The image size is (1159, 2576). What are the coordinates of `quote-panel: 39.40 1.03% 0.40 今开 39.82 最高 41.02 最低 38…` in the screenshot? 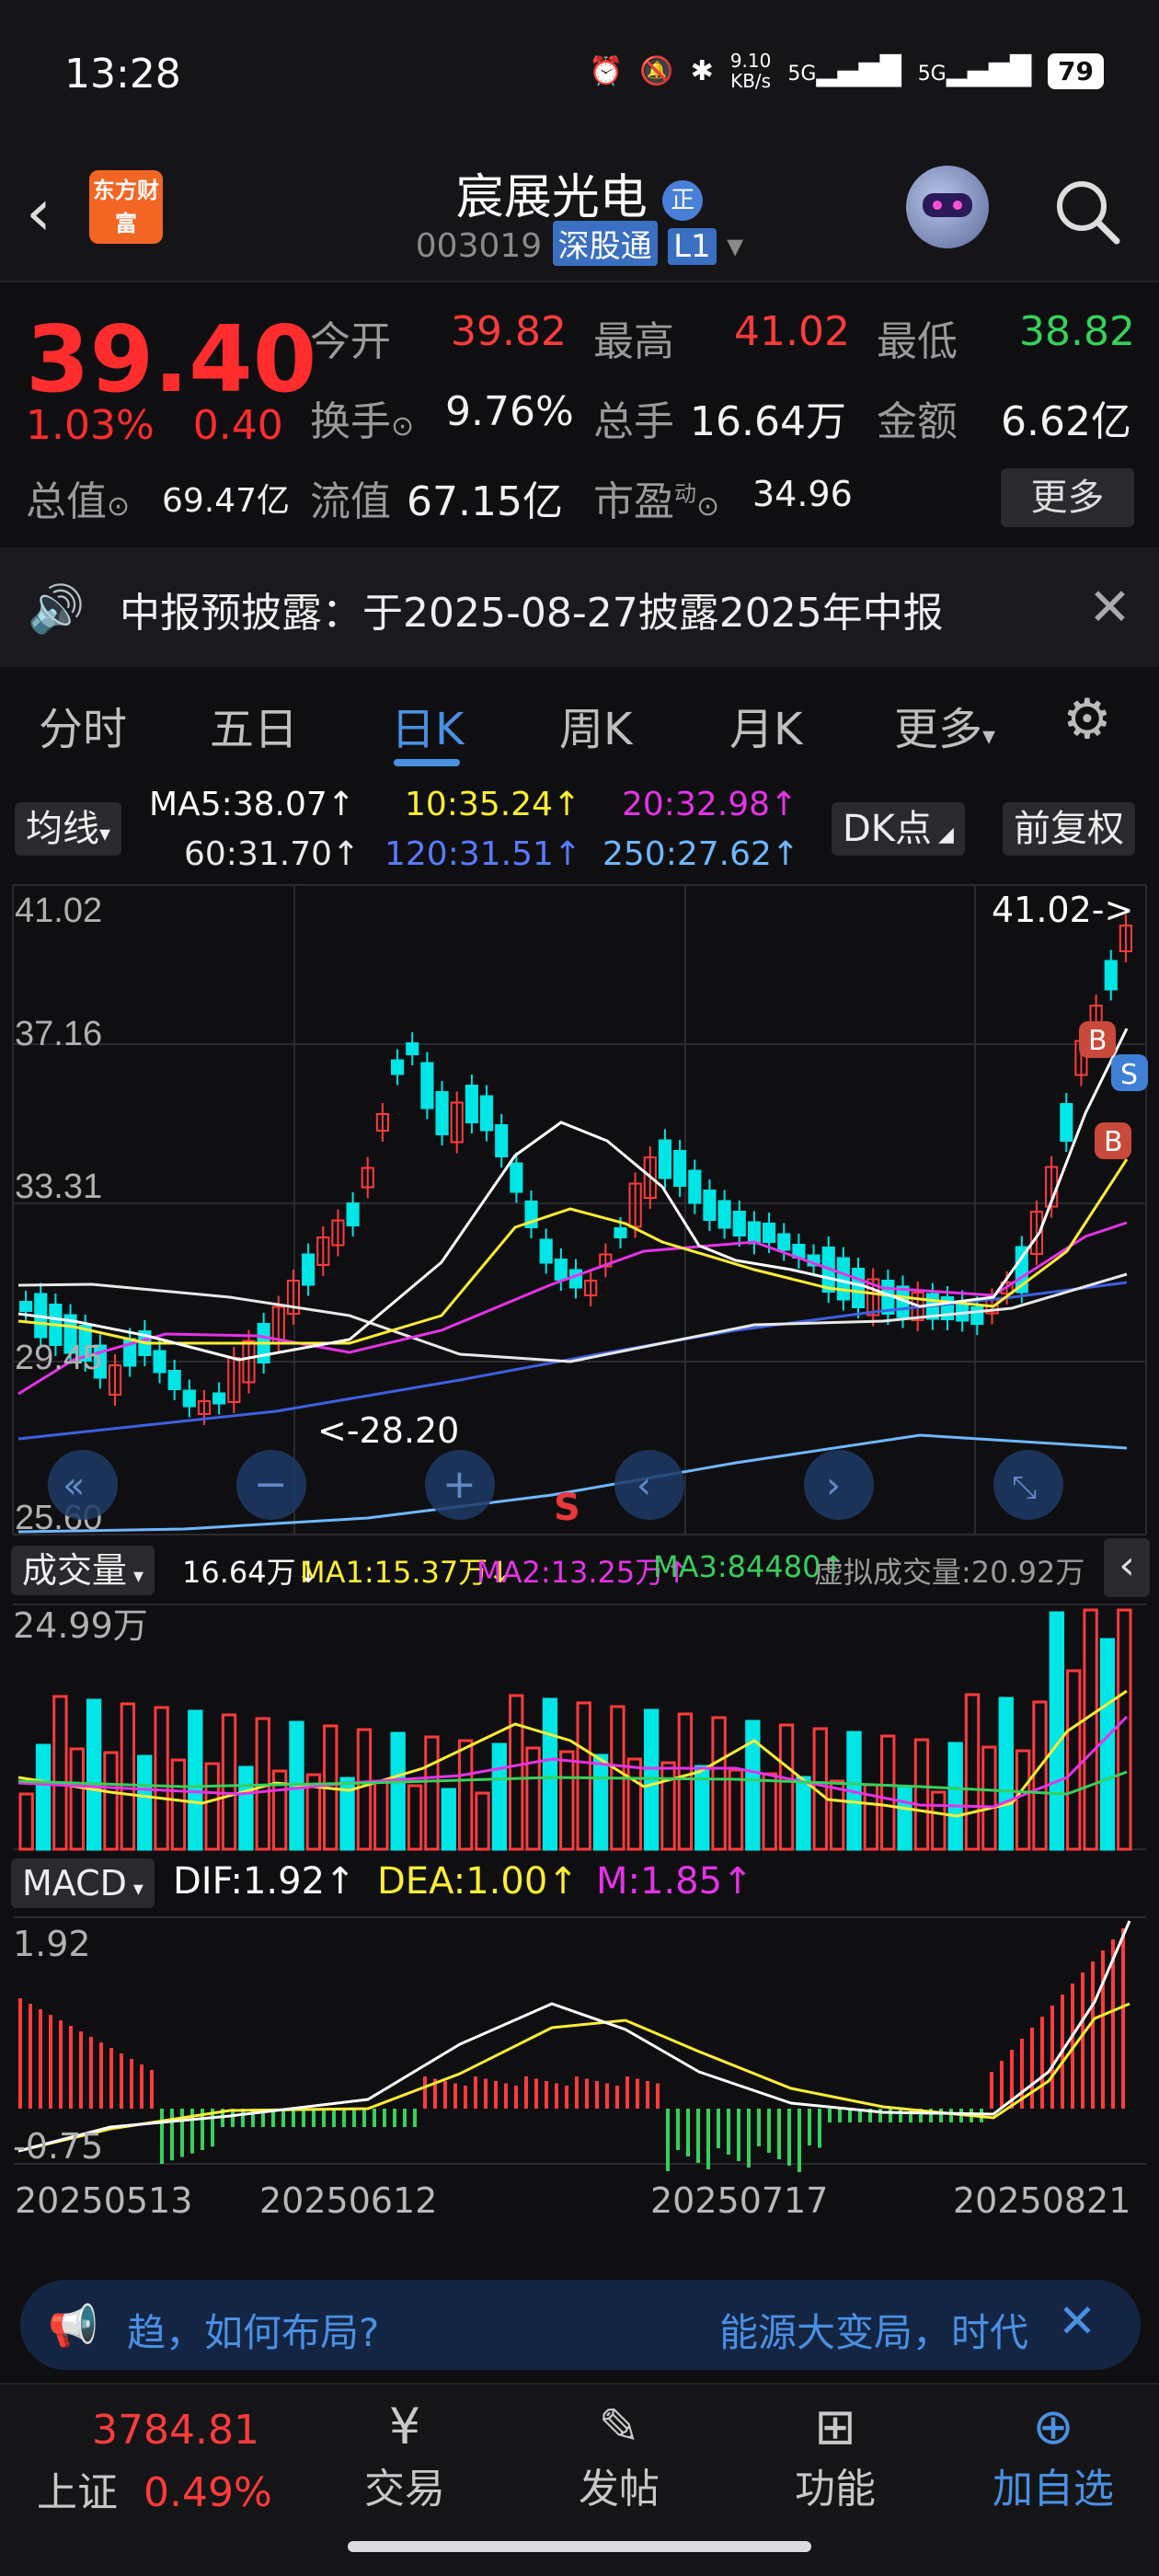 It's located at (579, 414).